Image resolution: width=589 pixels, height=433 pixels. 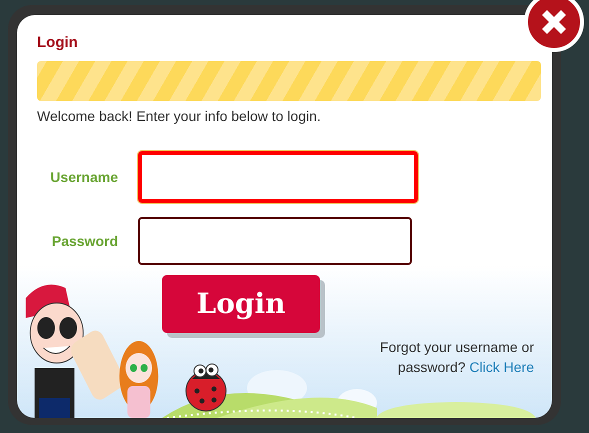 What do you see at coordinates (241, 304) in the screenshot?
I see `login-button: Login` at bounding box center [241, 304].